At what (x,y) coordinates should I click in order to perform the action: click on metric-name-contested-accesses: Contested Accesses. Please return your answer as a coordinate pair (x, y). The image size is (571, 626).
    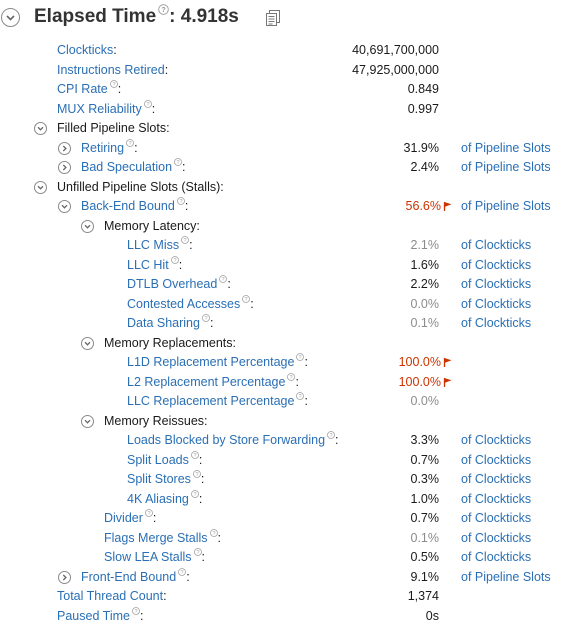
    Looking at the image, I should click on (183, 304).